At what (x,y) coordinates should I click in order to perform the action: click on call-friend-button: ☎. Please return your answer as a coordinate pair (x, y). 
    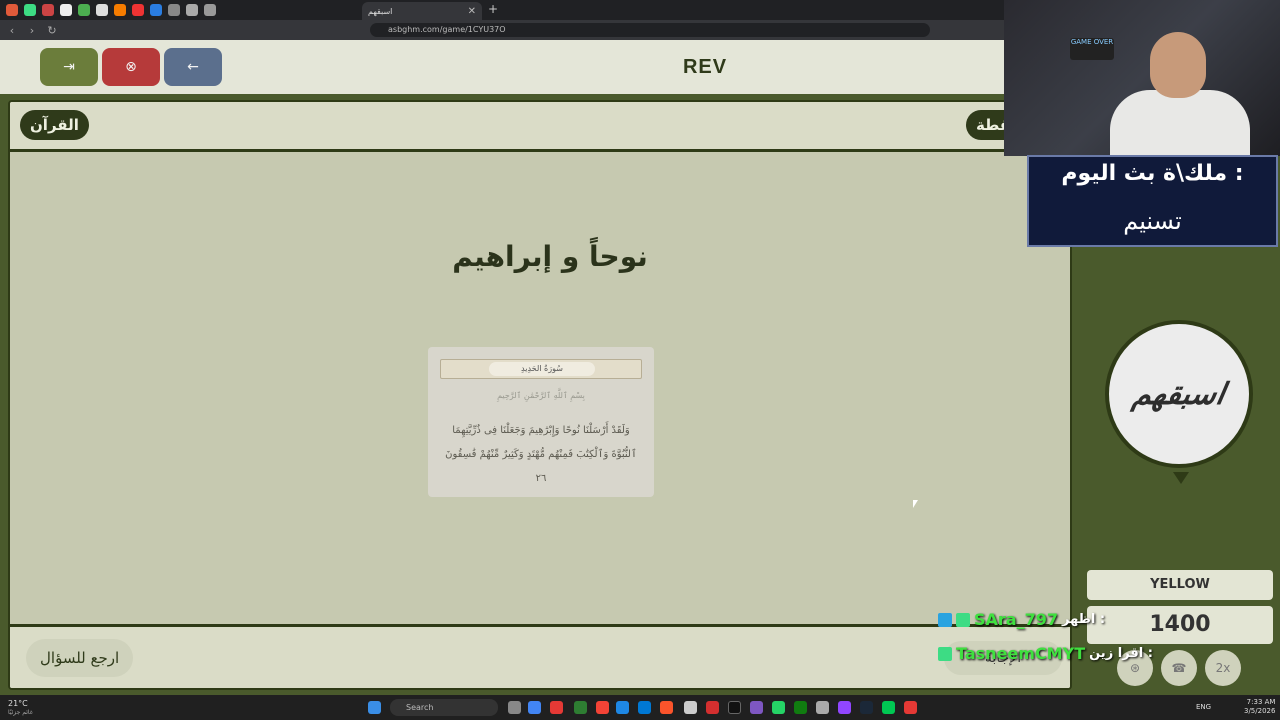
    Looking at the image, I should click on (1179, 668).